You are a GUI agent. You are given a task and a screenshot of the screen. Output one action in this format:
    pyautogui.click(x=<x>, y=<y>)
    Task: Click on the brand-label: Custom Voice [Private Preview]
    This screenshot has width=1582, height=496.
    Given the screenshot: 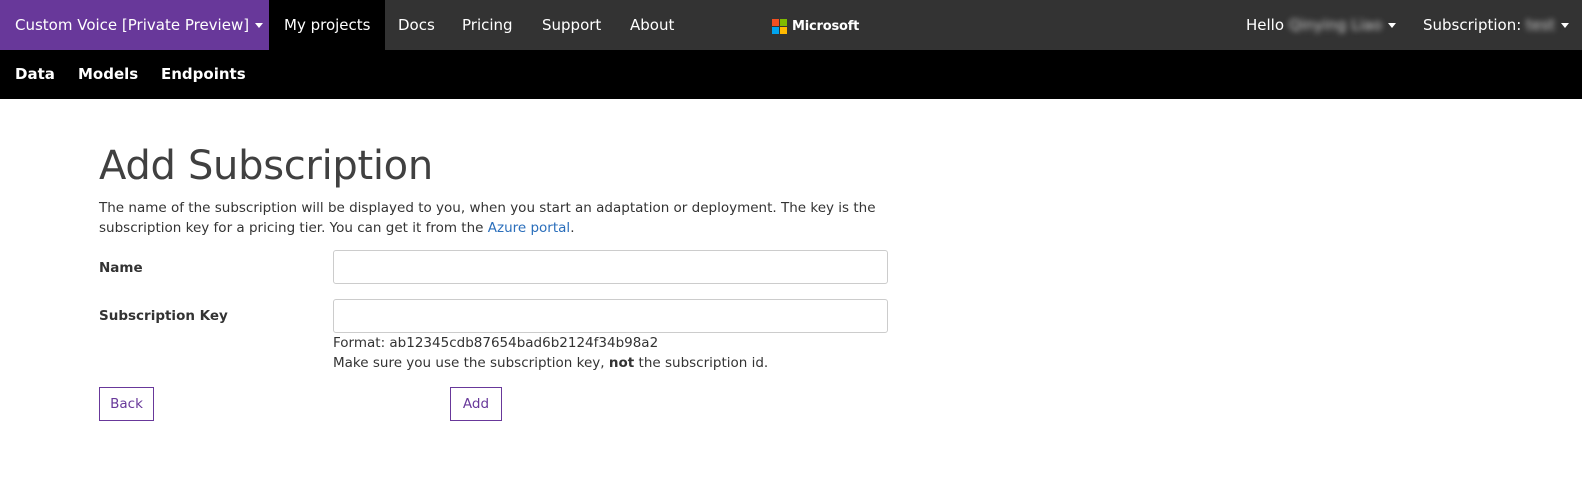 What is the action you would take?
    pyautogui.click(x=132, y=25)
    